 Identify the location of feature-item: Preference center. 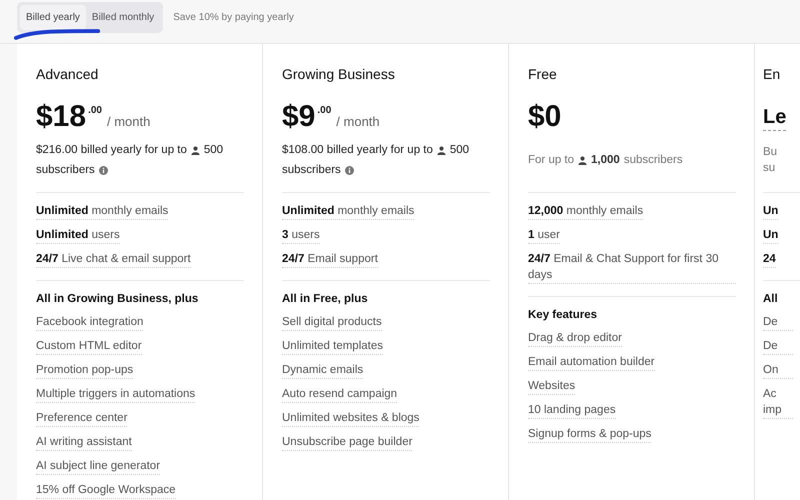
(82, 418).